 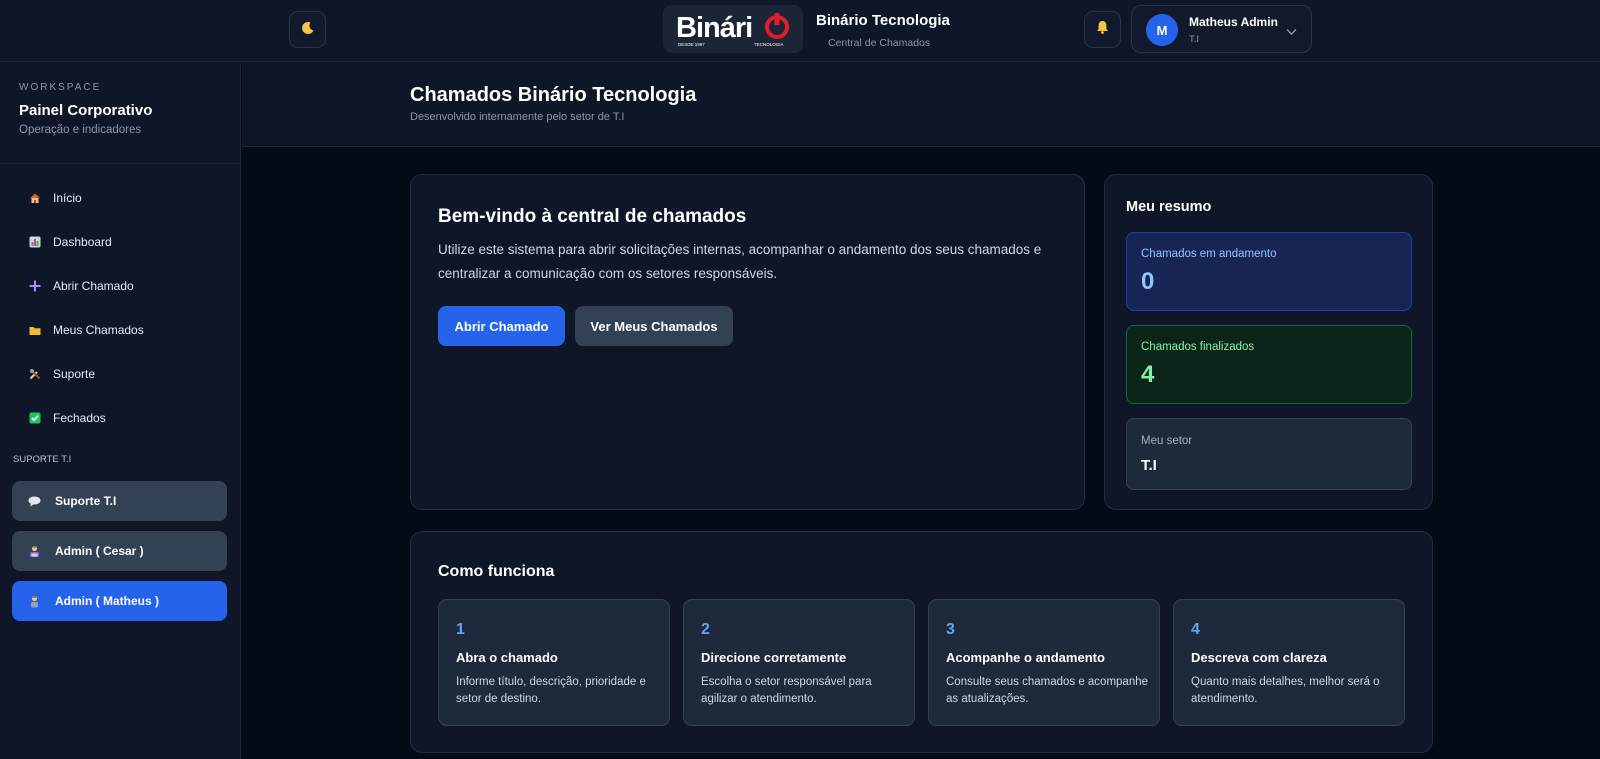 What do you see at coordinates (496, 571) in the screenshot?
I see `how-title: Como funciona` at bounding box center [496, 571].